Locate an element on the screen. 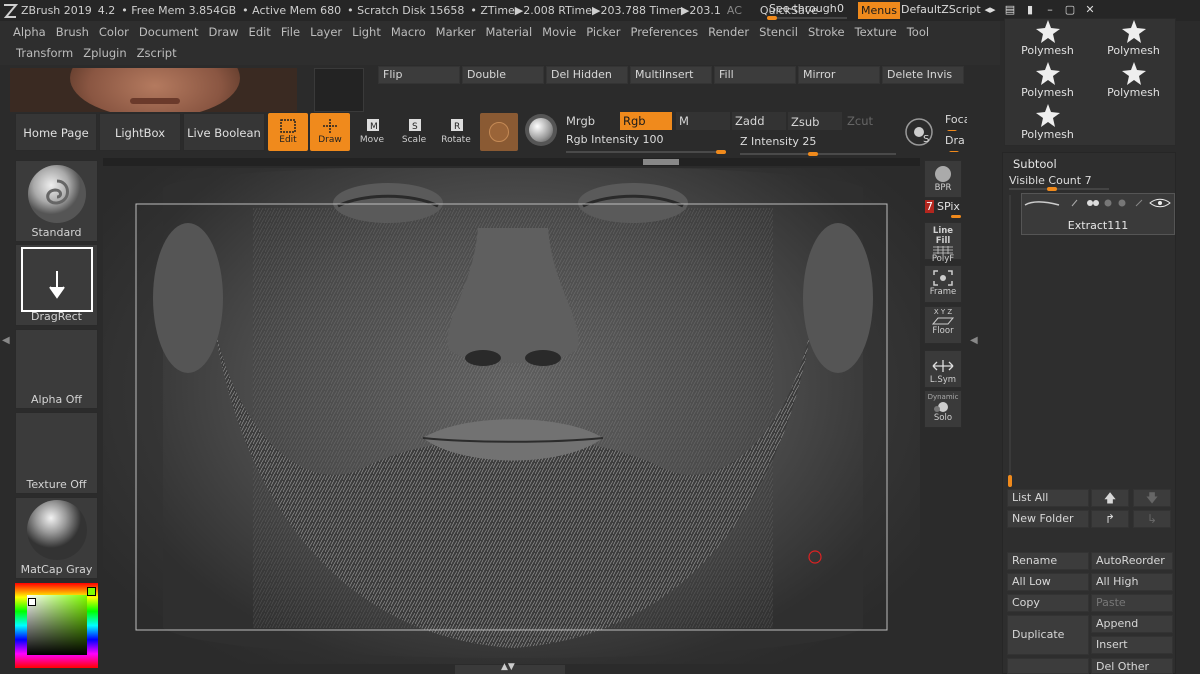  line-fill-polyf-button: Line Fill PolyF is located at coordinates (943, 243).